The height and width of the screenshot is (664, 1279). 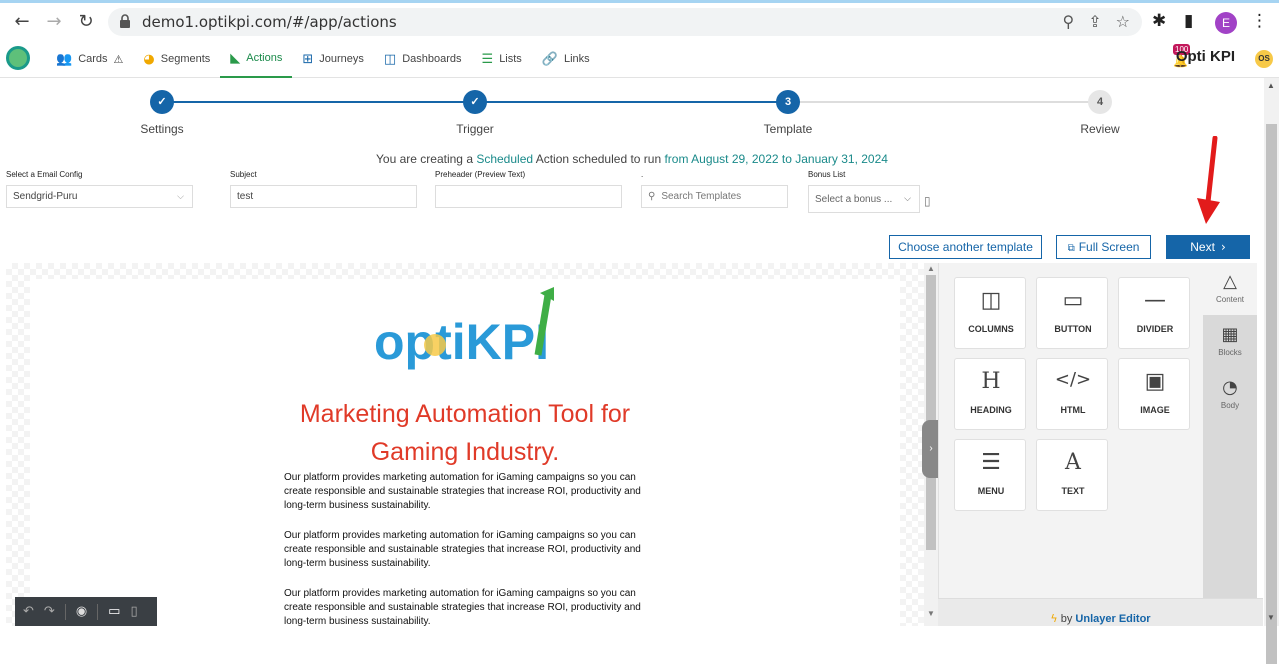 What do you see at coordinates (502, 59) in the screenshot?
I see `nav-lists: ☰ Lists` at bounding box center [502, 59].